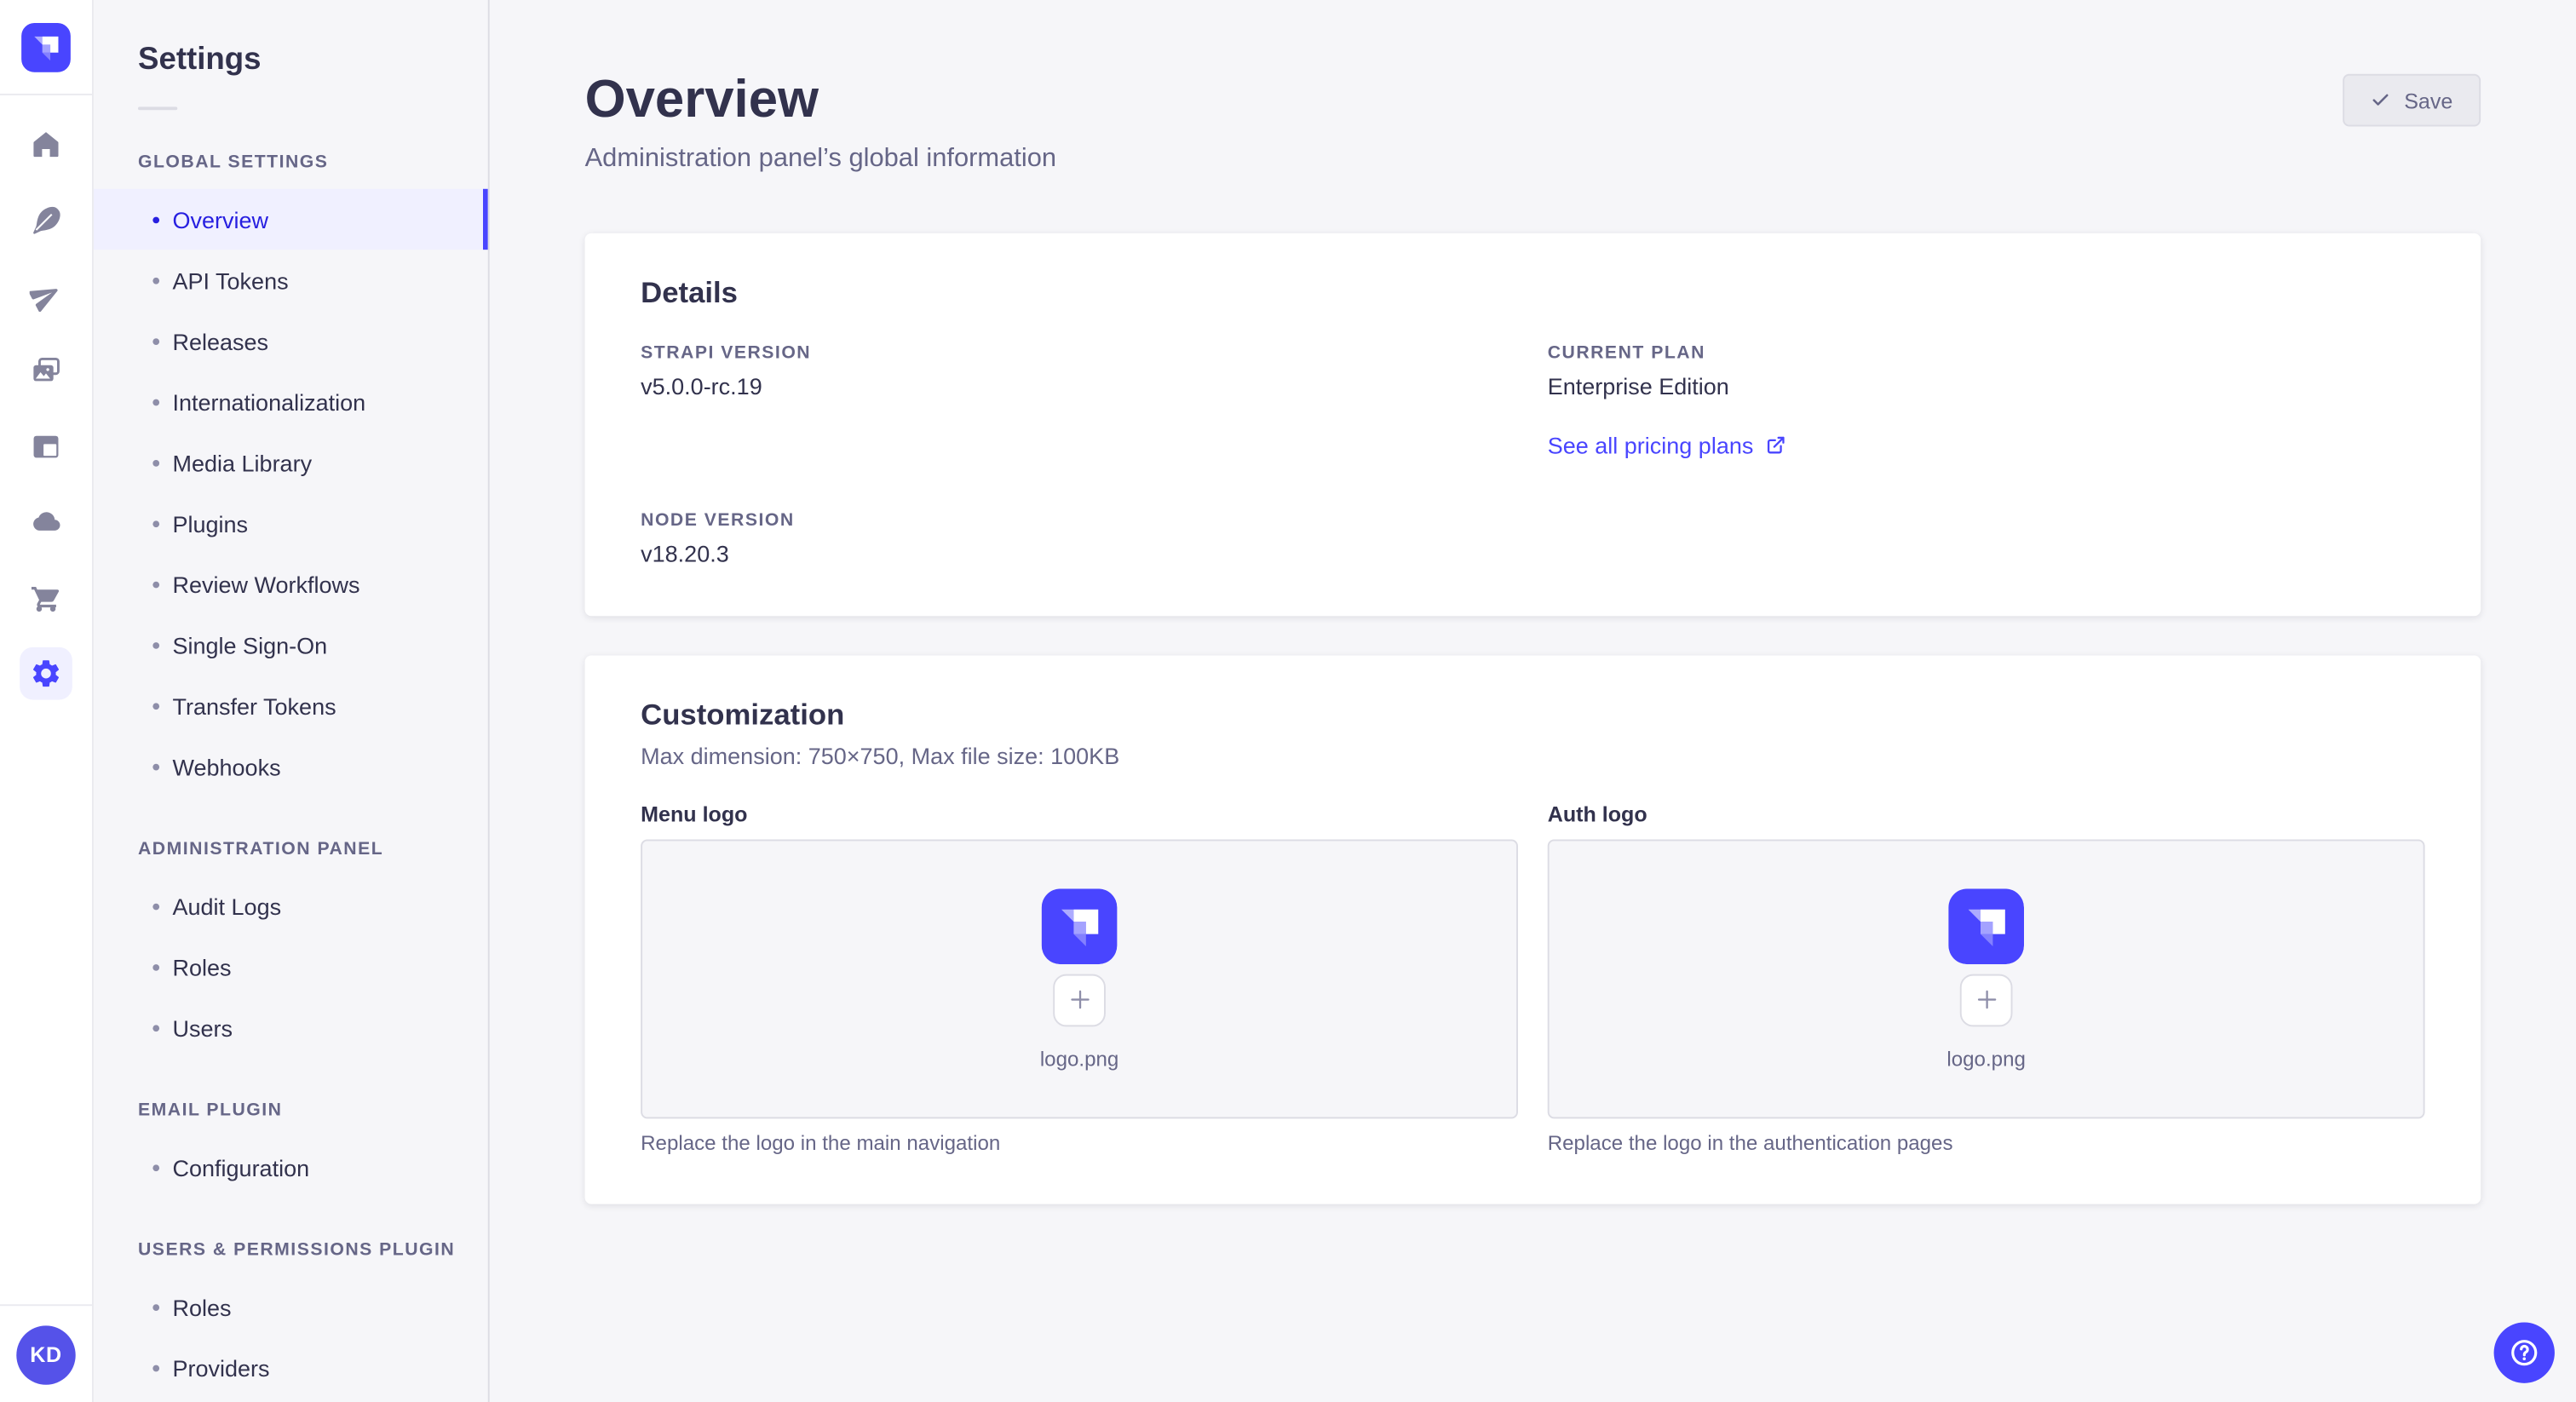 Image resolution: width=2576 pixels, height=1402 pixels. I want to click on menu-logo-dropzone: logo.png, so click(1080, 979).